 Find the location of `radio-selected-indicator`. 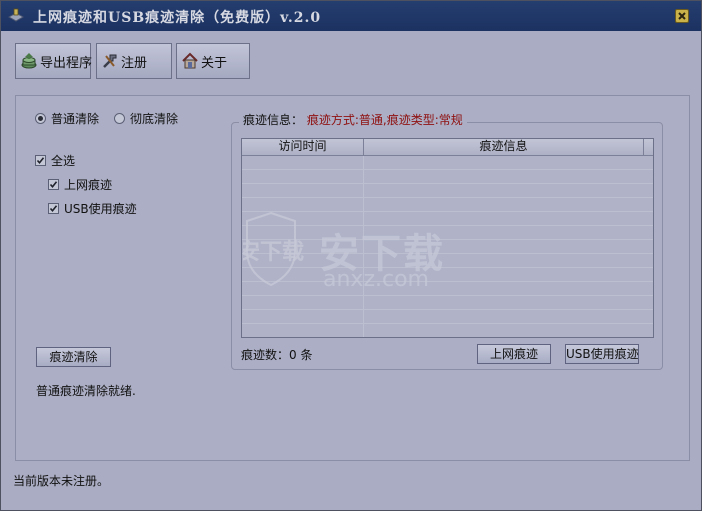

radio-selected-indicator is located at coordinates (40, 118).